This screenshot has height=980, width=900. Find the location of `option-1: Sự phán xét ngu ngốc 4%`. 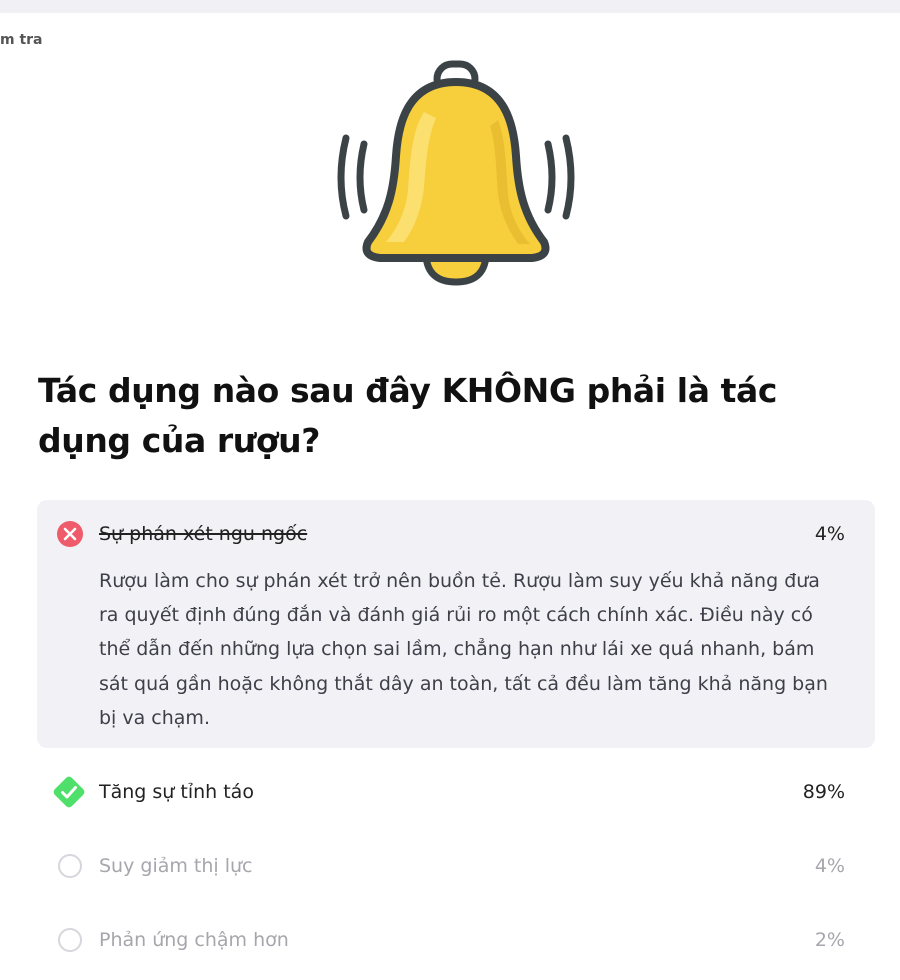

option-1: Sự phán xét ngu ngốc 4% is located at coordinates (450, 533).